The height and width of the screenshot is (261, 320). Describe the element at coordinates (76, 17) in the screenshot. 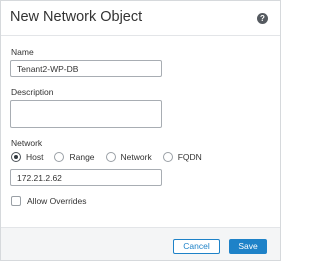

I see `dialog-title: New Network Object` at that location.